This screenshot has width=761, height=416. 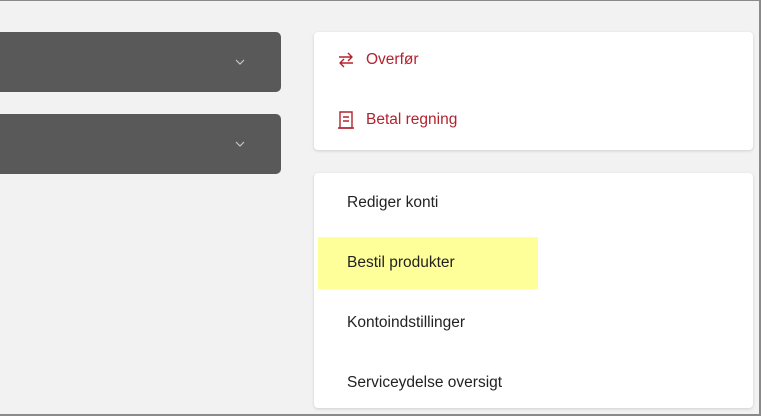 I want to click on menu-item-label: Kontoindstillinger, so click(x=406, y=322).